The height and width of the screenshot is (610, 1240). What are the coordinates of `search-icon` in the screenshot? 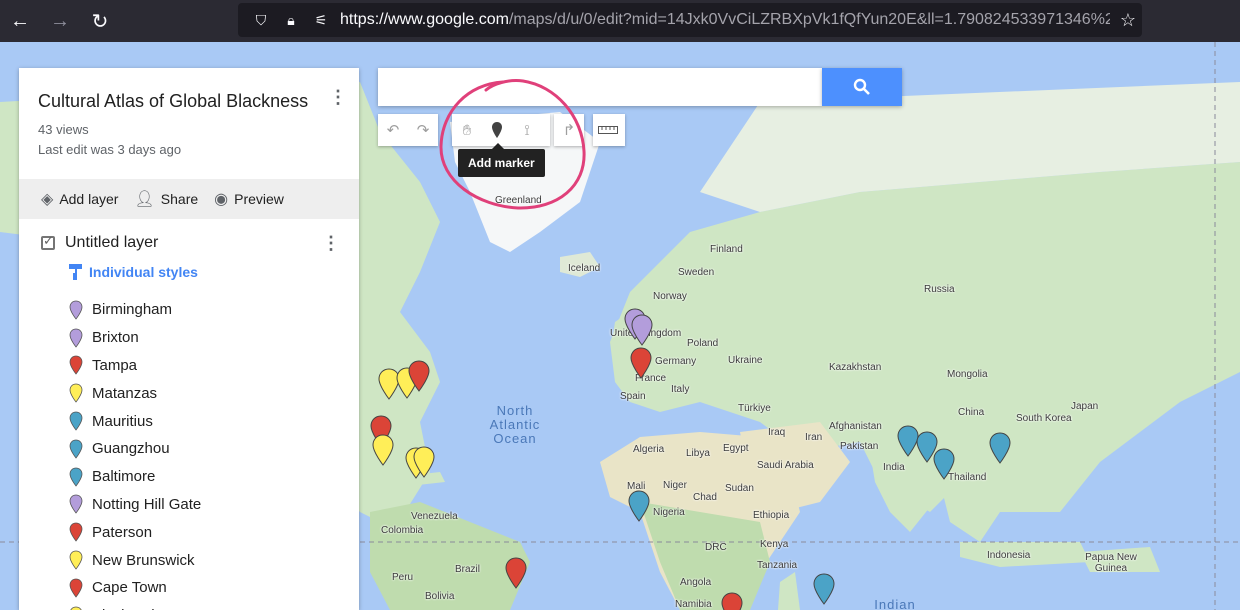 It's located at (861, 86).